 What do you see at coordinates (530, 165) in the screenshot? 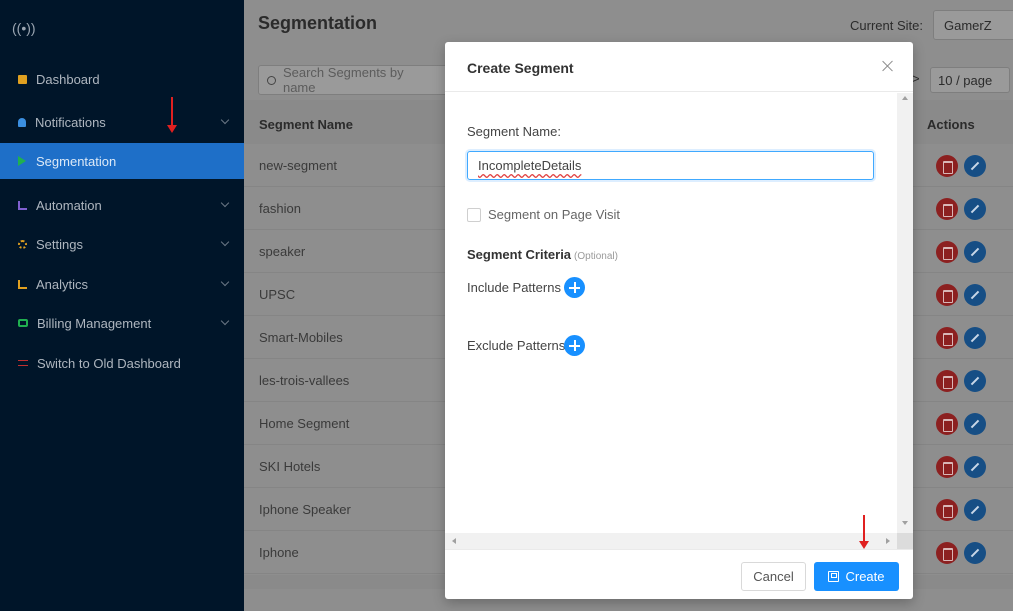
I see `segment-name-value: IncompleteDetails` at bounding box center [530, 165].